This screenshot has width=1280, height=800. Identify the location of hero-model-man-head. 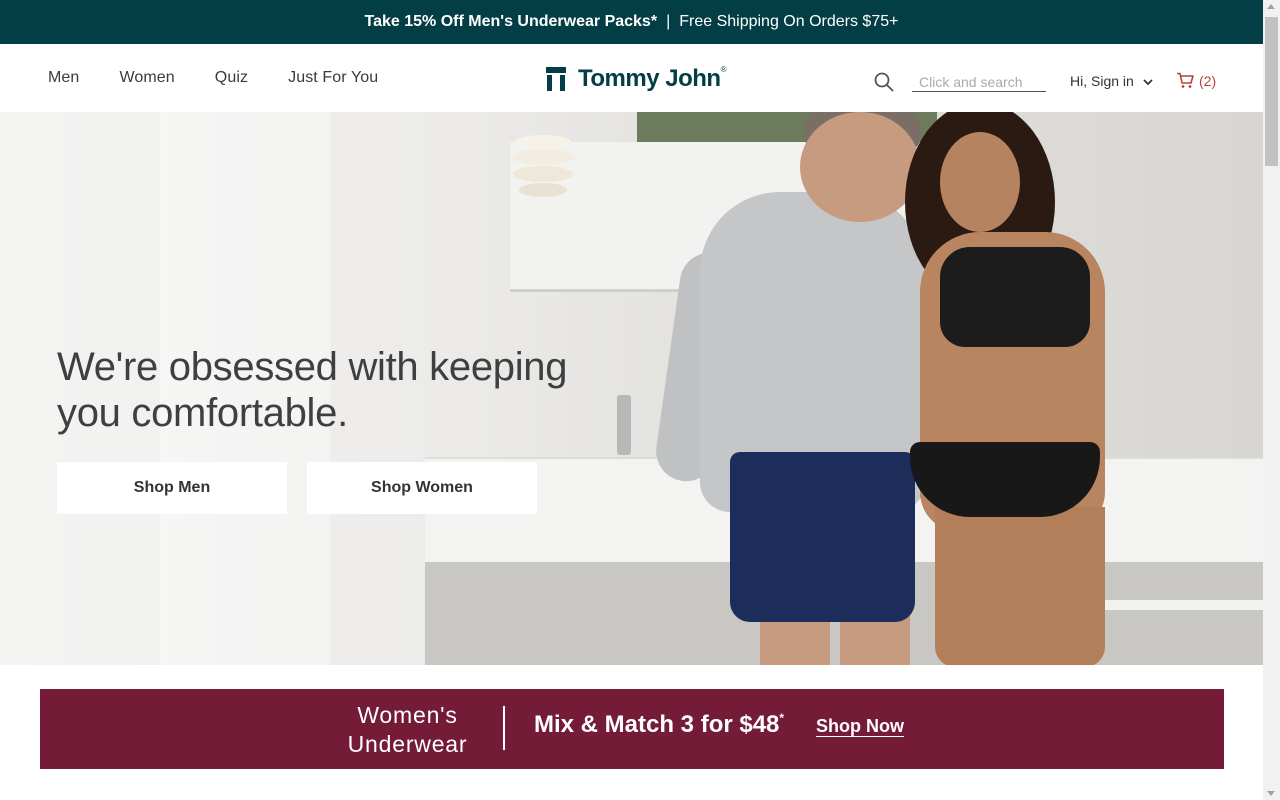
(860, 167).